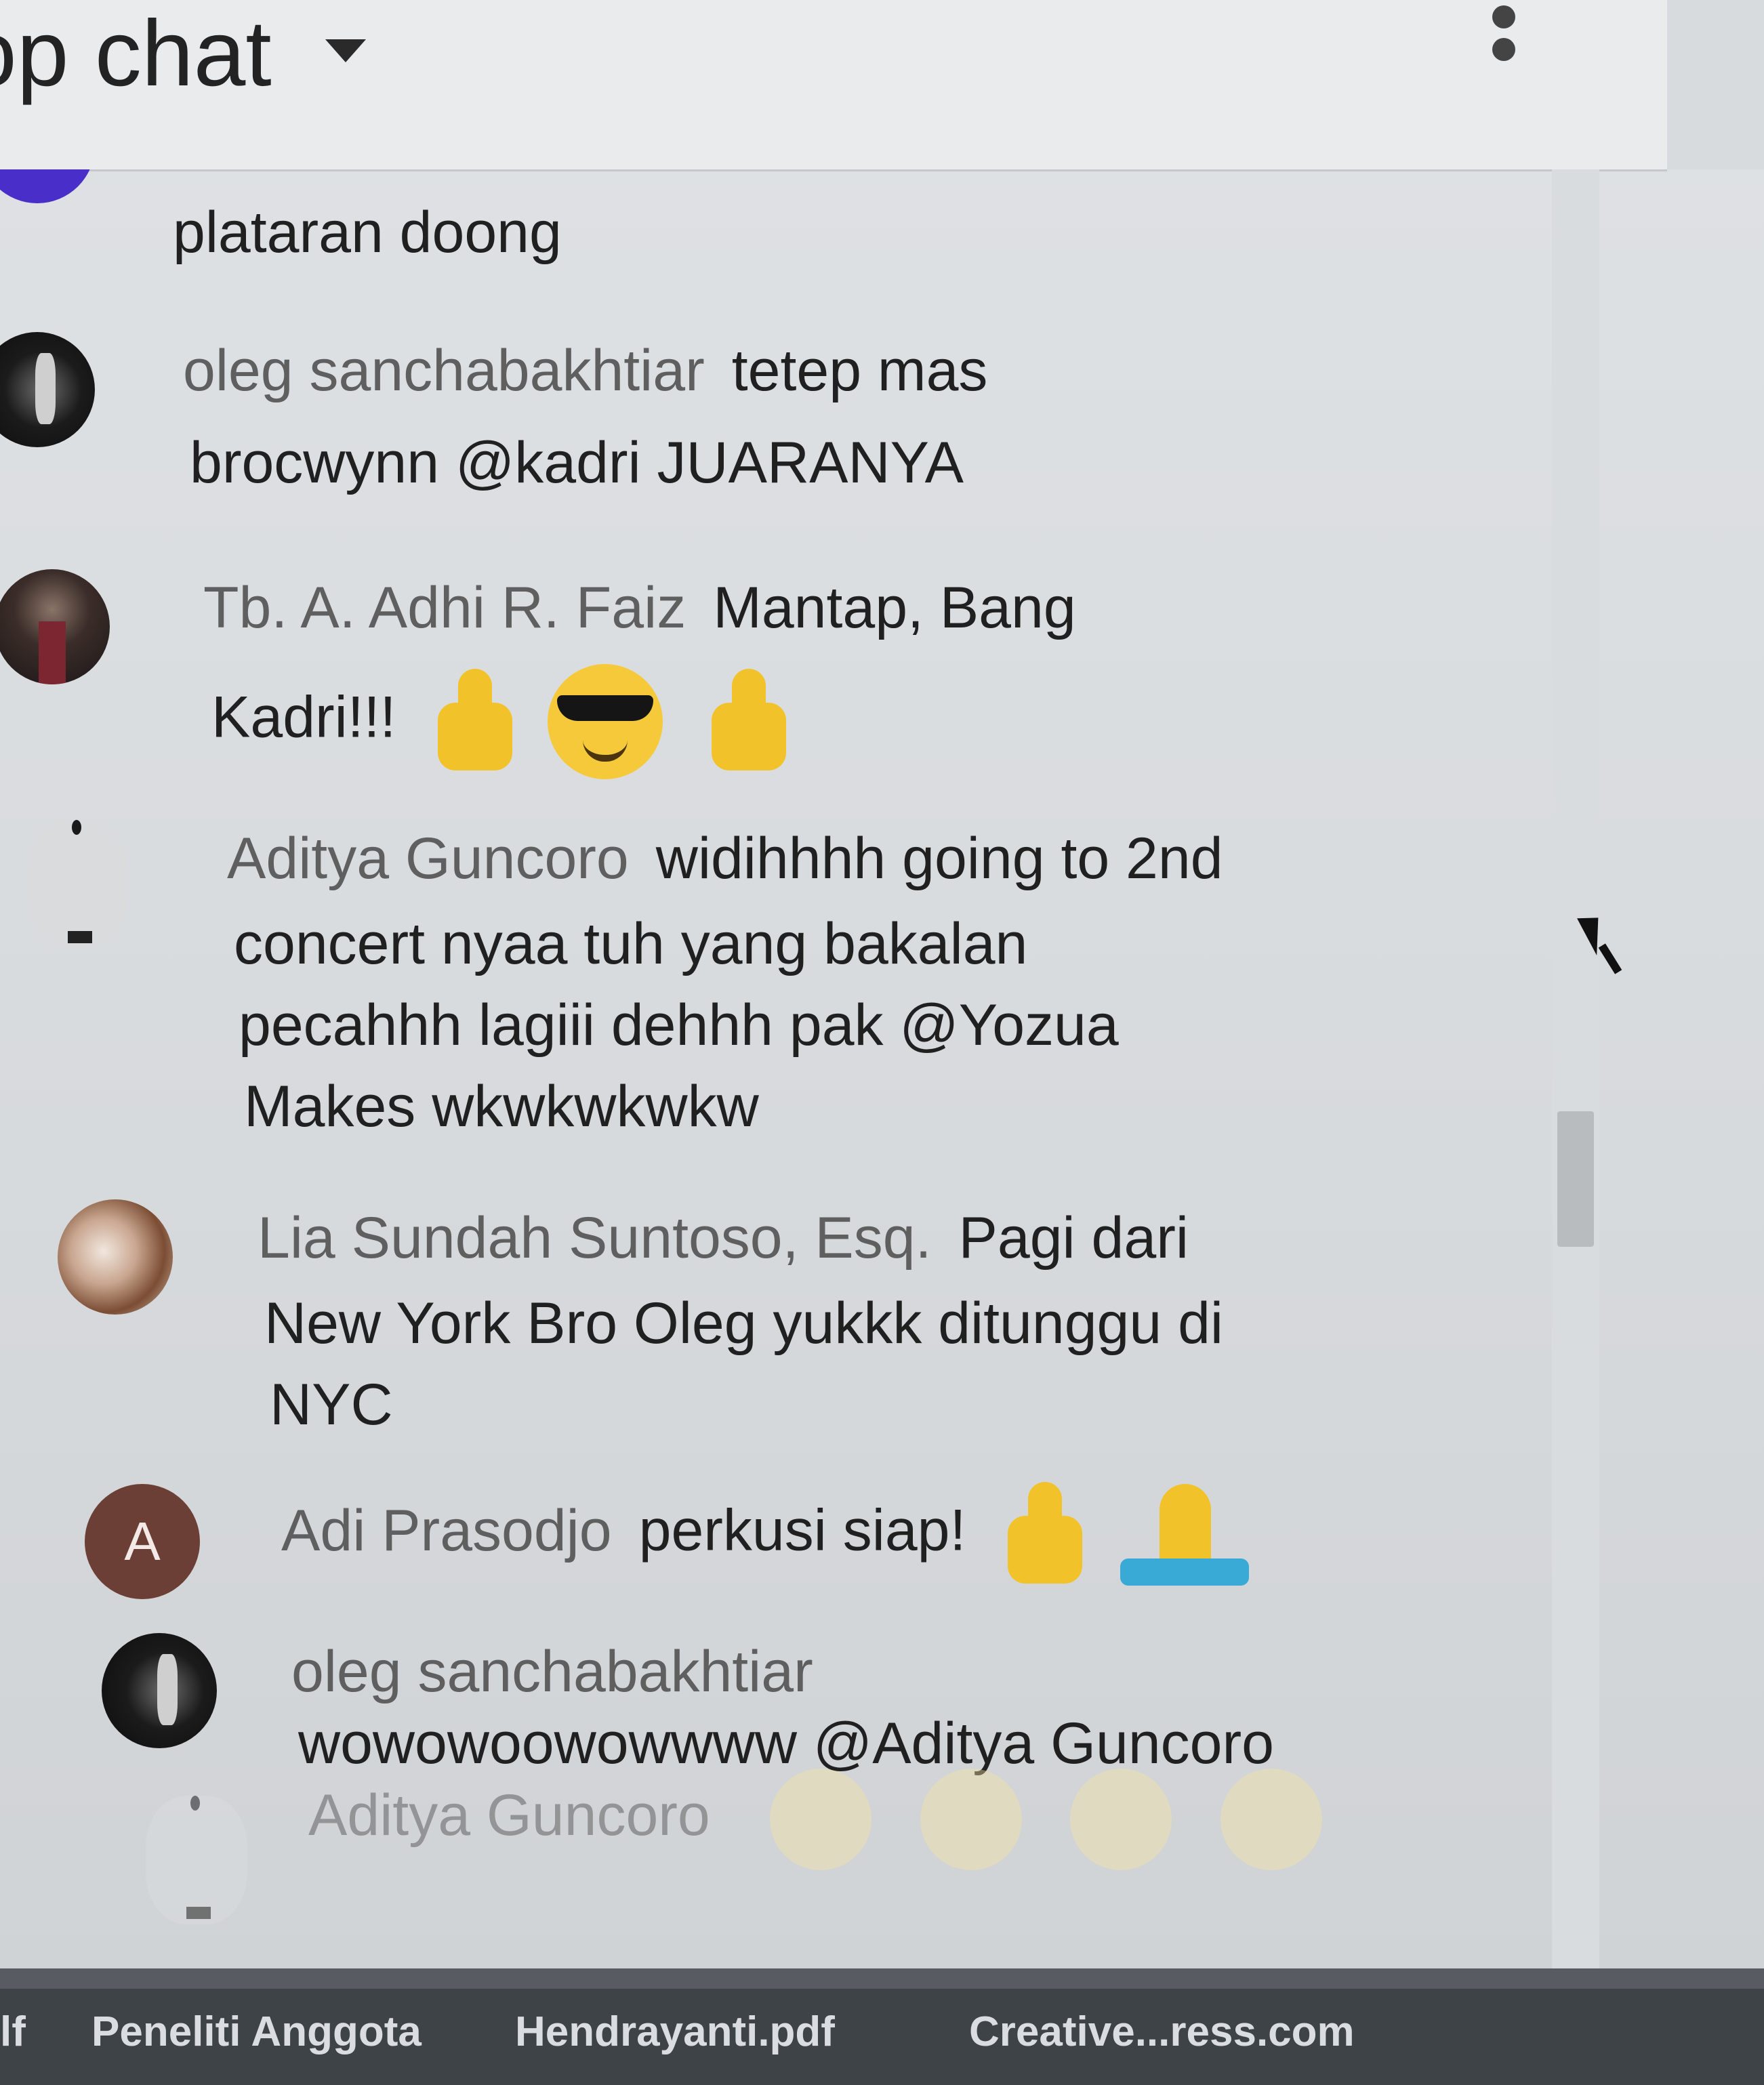 This screenshot has height=2085, width=1764. Describe the element at coordinates (345, 50) in the screenshot. I see `caret-down-icon` at that location.